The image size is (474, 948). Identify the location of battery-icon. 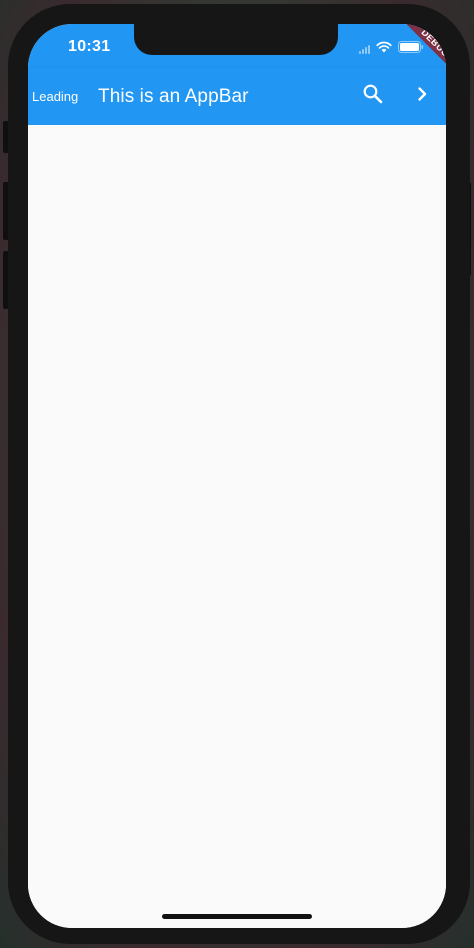
(411, 49).